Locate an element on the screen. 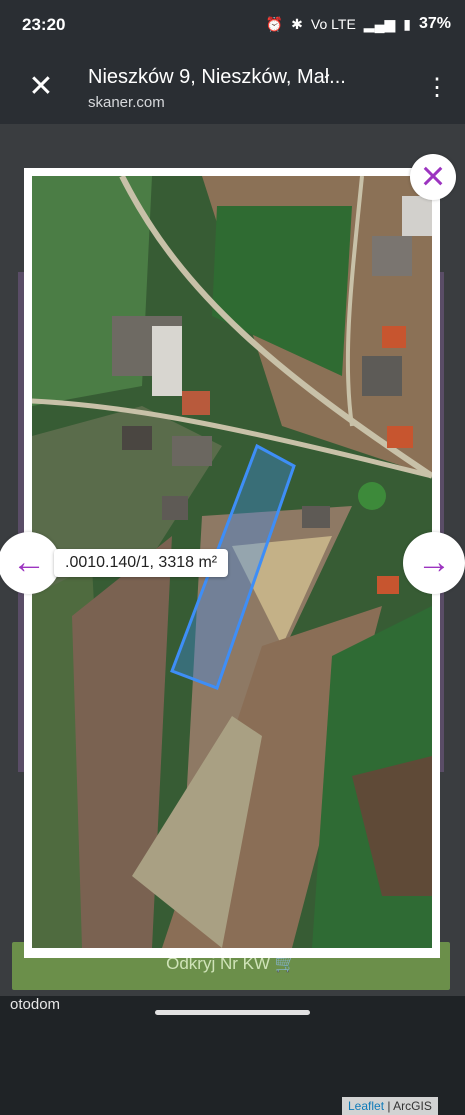  leaflet-link: Leaflet is located at coordinates (366, 1106).